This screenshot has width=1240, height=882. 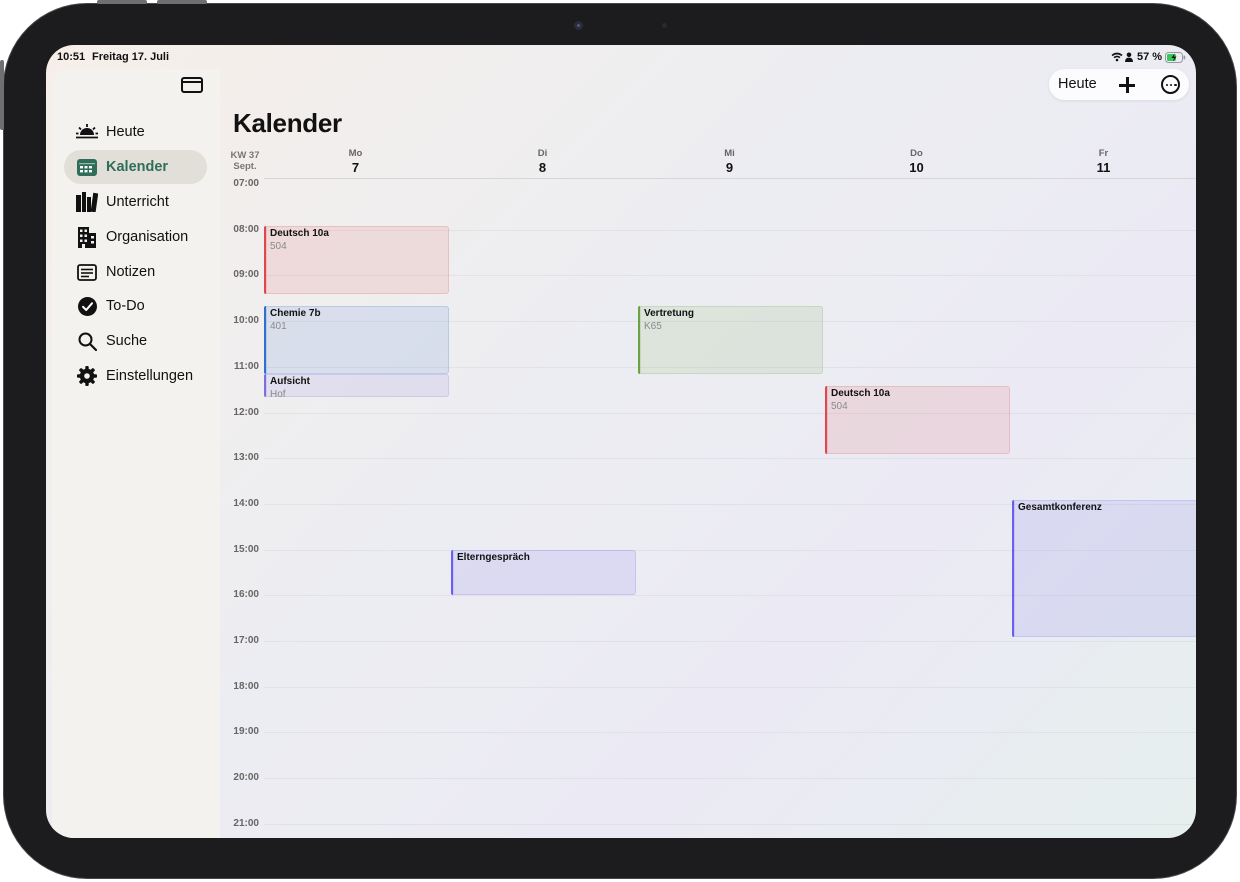 I want to click on page-title: Kalender, so click(x=287, y=123).